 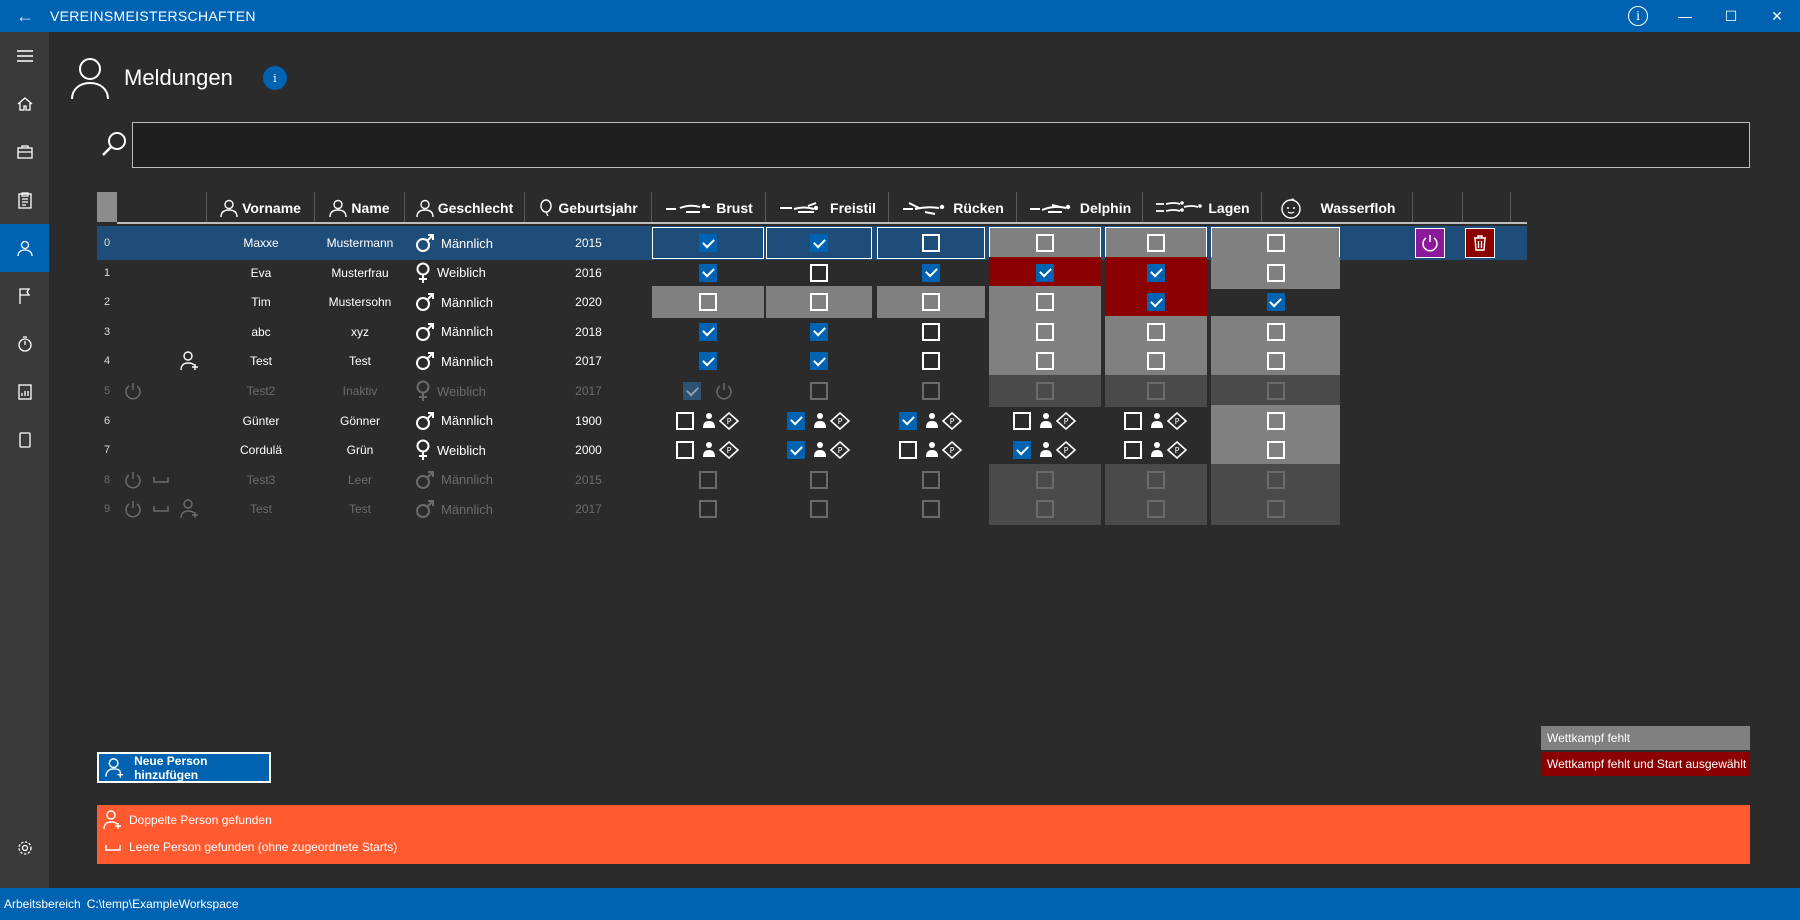 I want to click on toggle-active-button, so click(x=1430, y=243).